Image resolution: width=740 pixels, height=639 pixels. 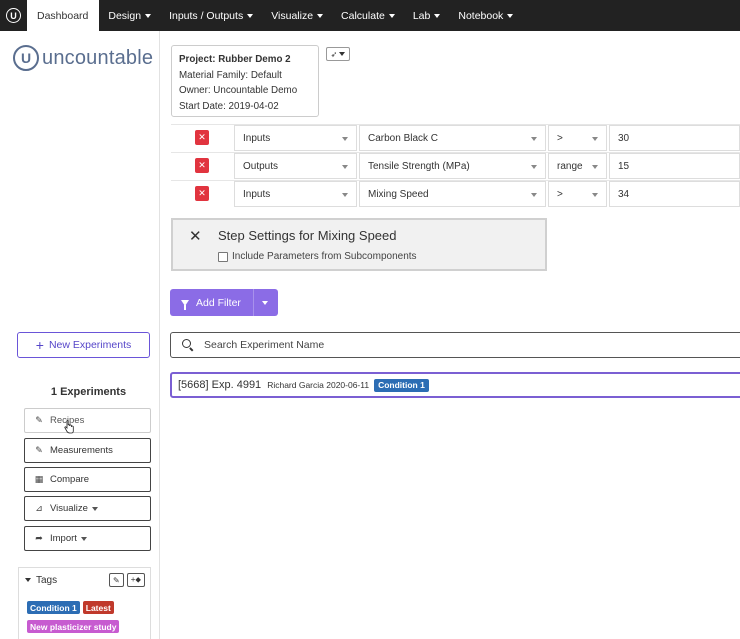 I want to click on close-icon: ✕, so click(x=195, y=236).